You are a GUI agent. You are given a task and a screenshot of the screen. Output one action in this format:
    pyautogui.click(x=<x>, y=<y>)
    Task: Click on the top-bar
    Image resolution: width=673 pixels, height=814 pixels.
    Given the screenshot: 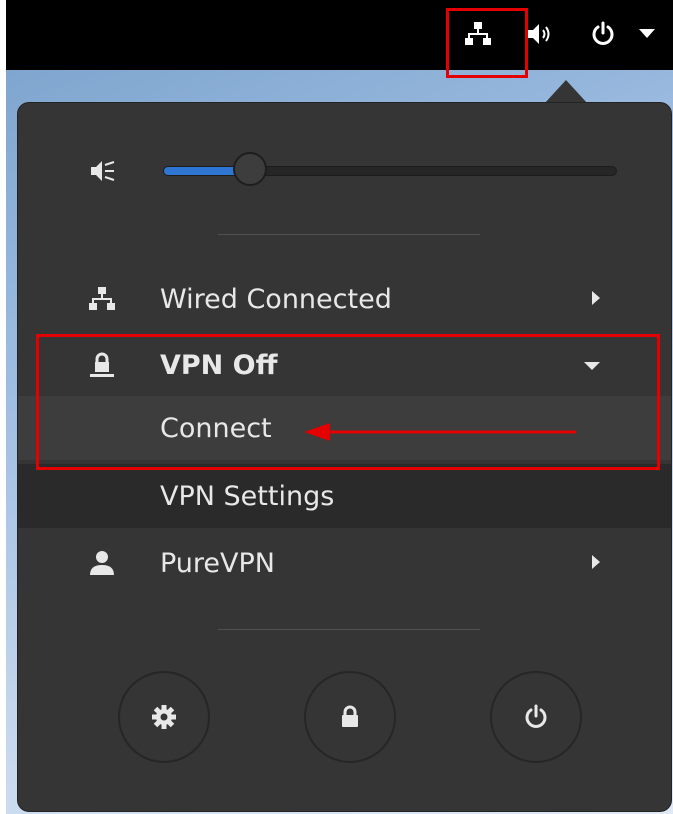 What is the action you would take?
    pyautogui.click(x=339, y=35)
    